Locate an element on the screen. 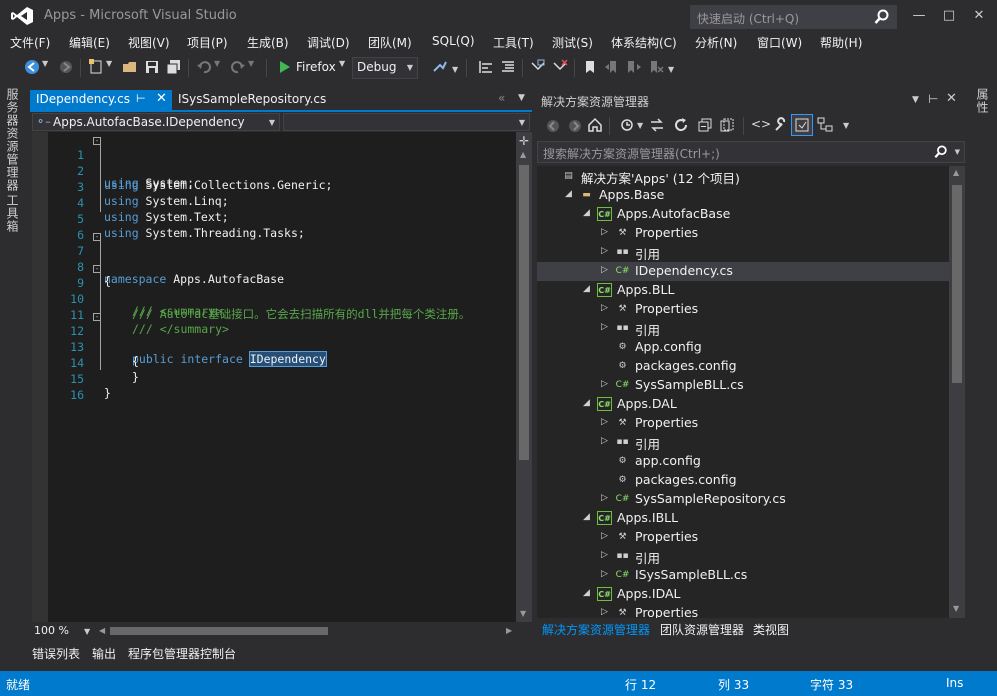  editor-scroll-thumb is located at coordinates (524, 312).